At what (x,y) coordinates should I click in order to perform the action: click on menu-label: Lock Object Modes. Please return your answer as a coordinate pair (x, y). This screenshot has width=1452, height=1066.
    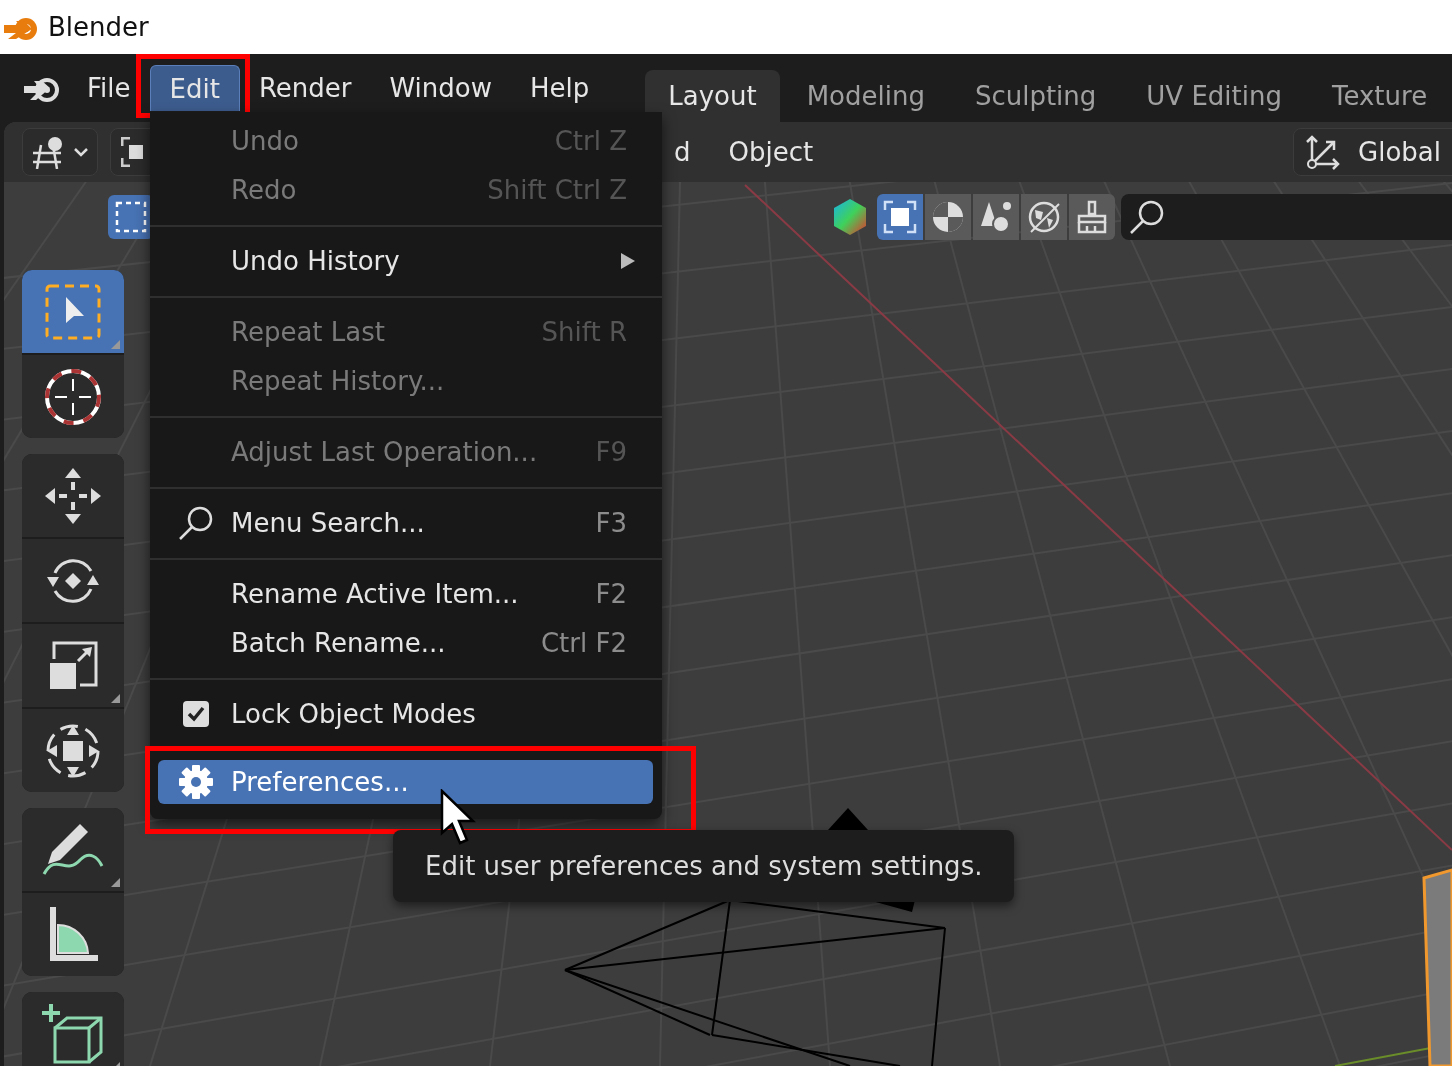
    Looking at the image, I should click on (353, 713).